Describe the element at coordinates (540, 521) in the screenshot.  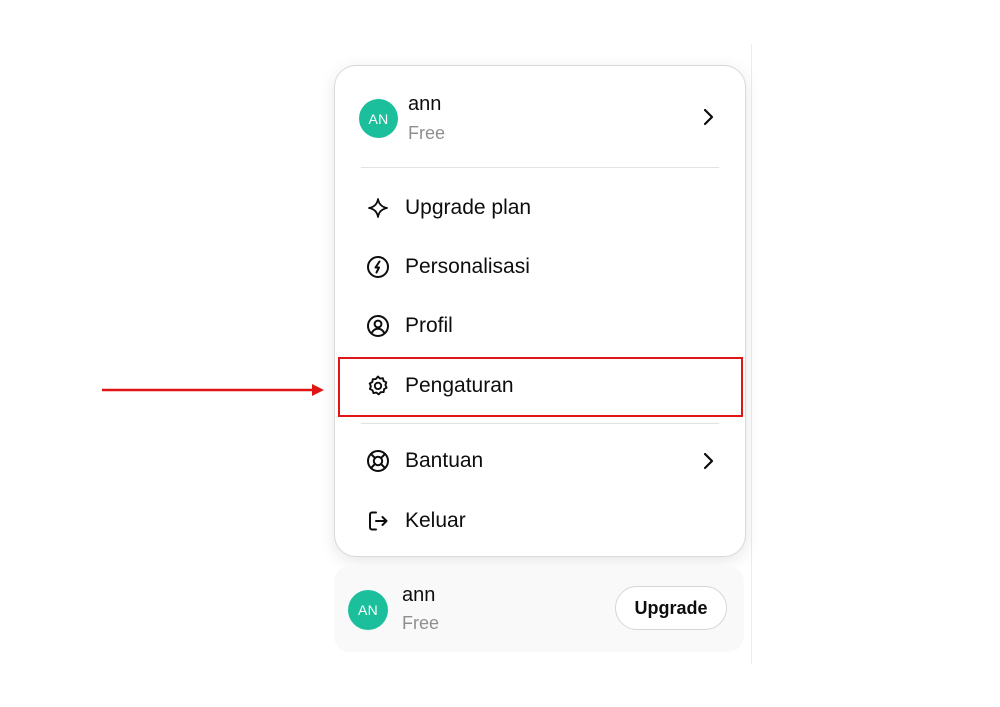
I see `menu-item-keluar: Keluar` at that location.